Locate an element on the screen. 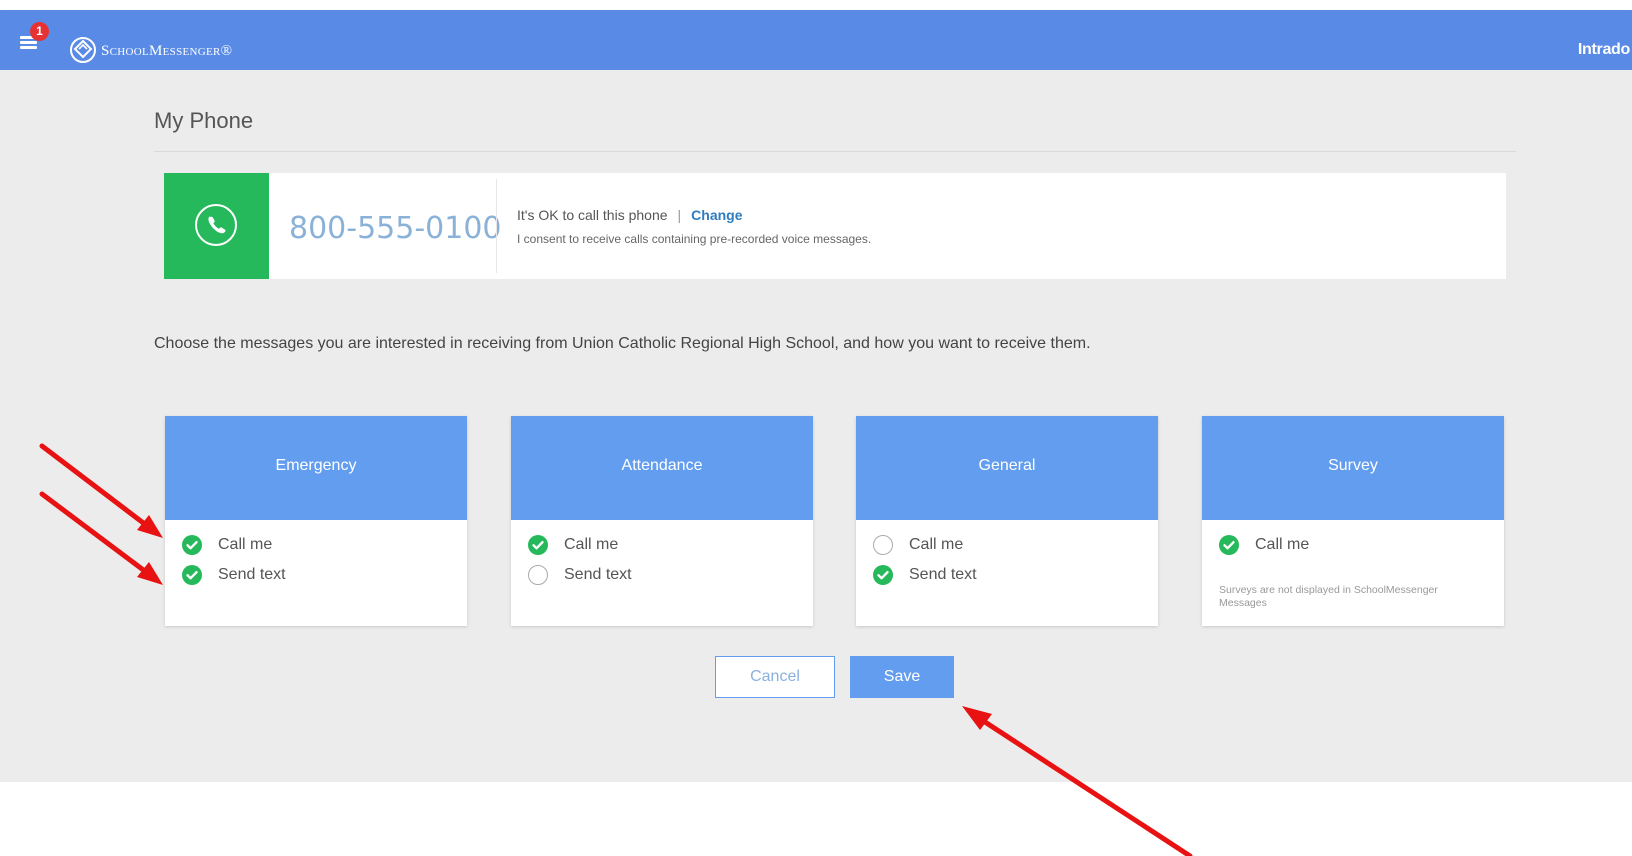 The height and width of the screenshot is (856, 1632). change-link: Change is located at coordinates (716, 215).